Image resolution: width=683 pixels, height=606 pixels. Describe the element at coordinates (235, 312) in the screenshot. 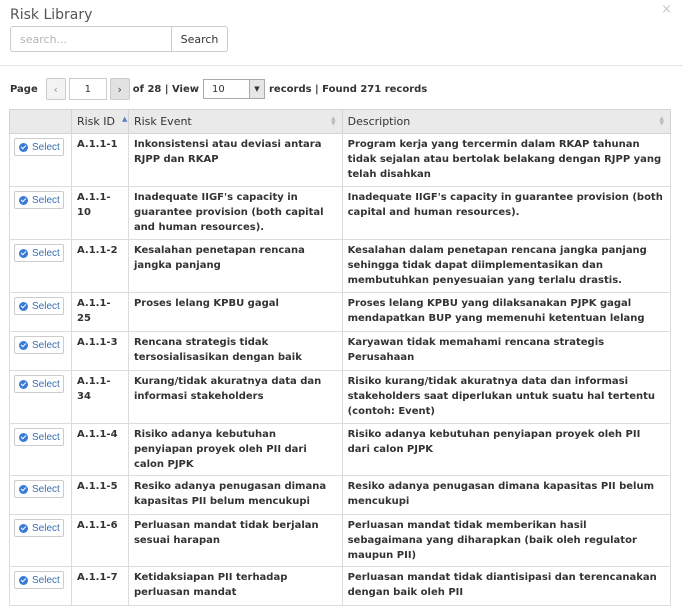

I see `risk-event-cell: Proses lelang KPBU gagal` at that location.